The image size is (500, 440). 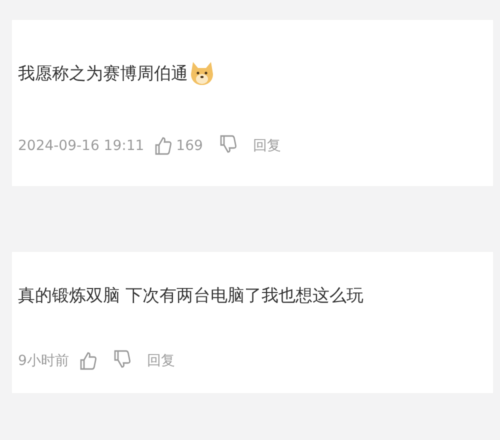 What do you see at coordinates (81, 146) in the screenshot?
I see `comment-time: 2024-09-16 19:11` at bounding box center [81, 146].